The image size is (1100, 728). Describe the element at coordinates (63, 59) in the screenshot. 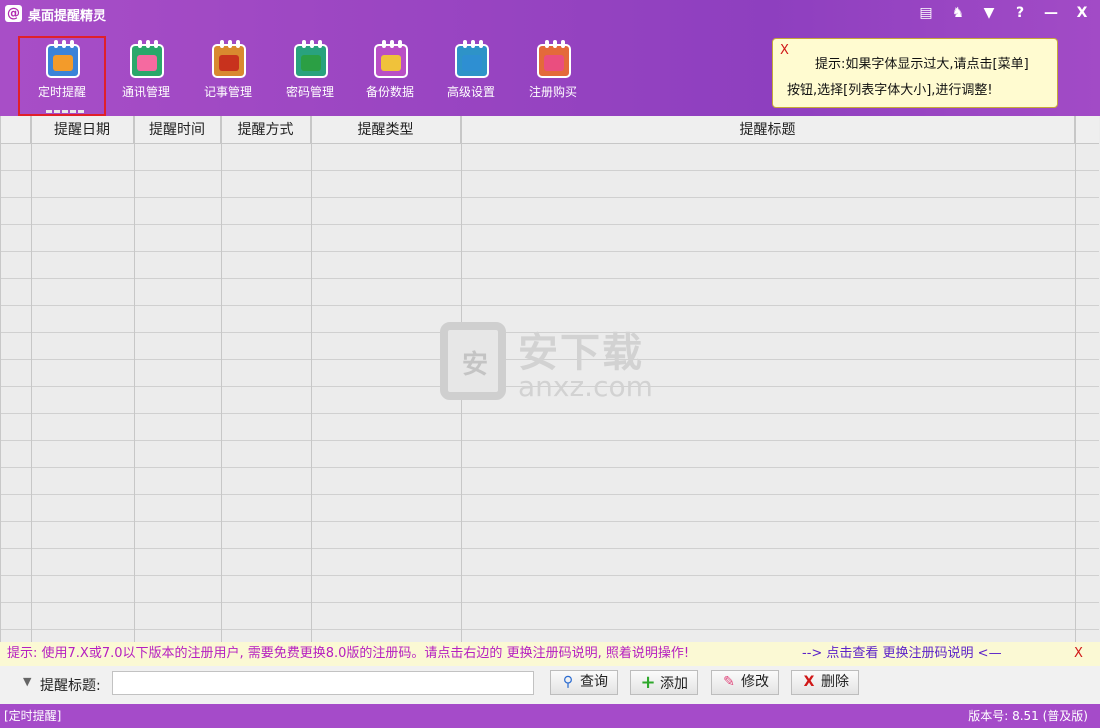

I see `alarm-clock-icon` at that location.